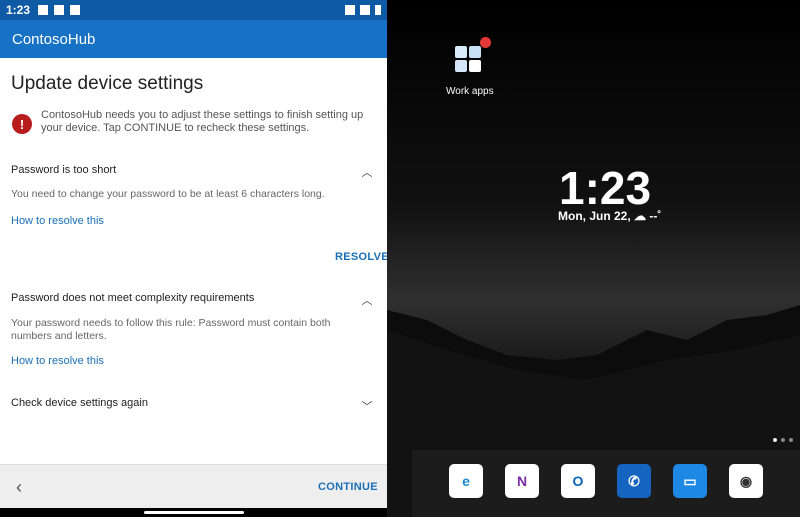  I want to click on app-notification-icon, so click(75, 10).